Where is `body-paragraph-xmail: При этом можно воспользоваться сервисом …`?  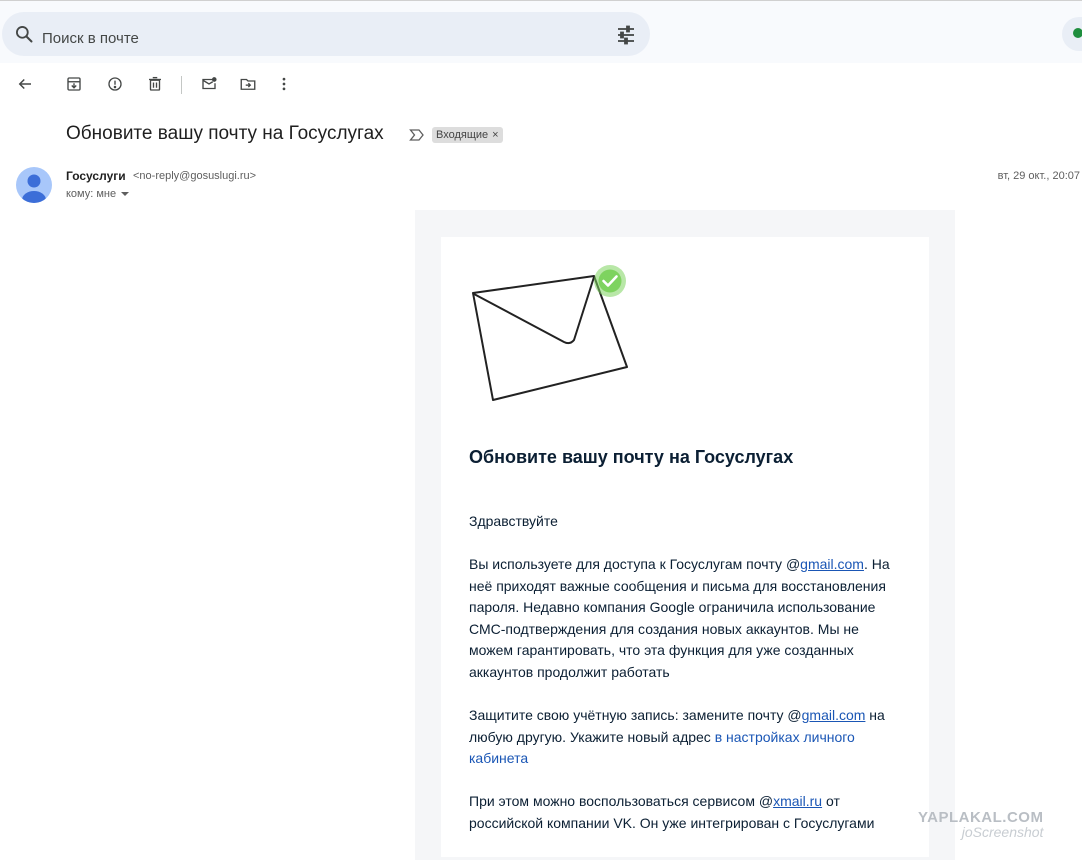 body-paragraph-xmail: При этом можно воспользоваться сервисом … is located at coordinates (684, 812).